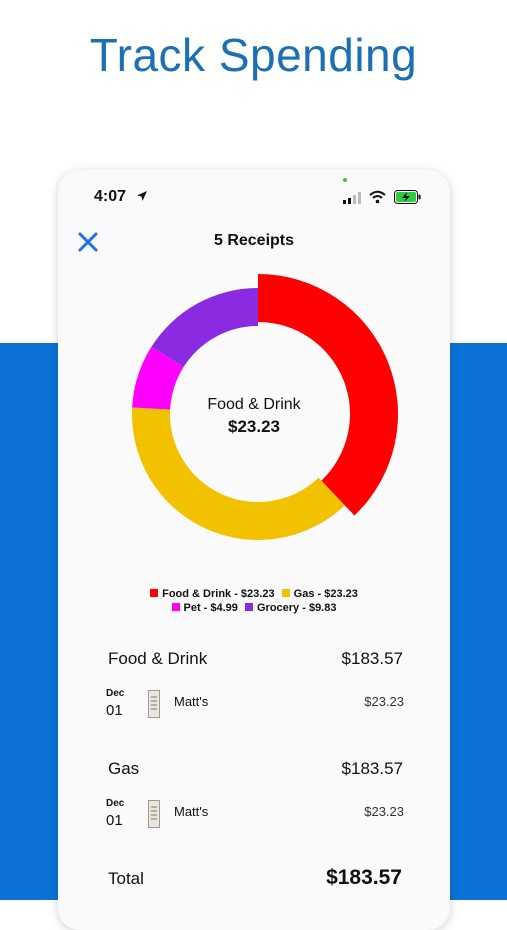  Describe the element at coordinates (142, 196) in the screenshot. I see `location-arrow-icon` at that location.